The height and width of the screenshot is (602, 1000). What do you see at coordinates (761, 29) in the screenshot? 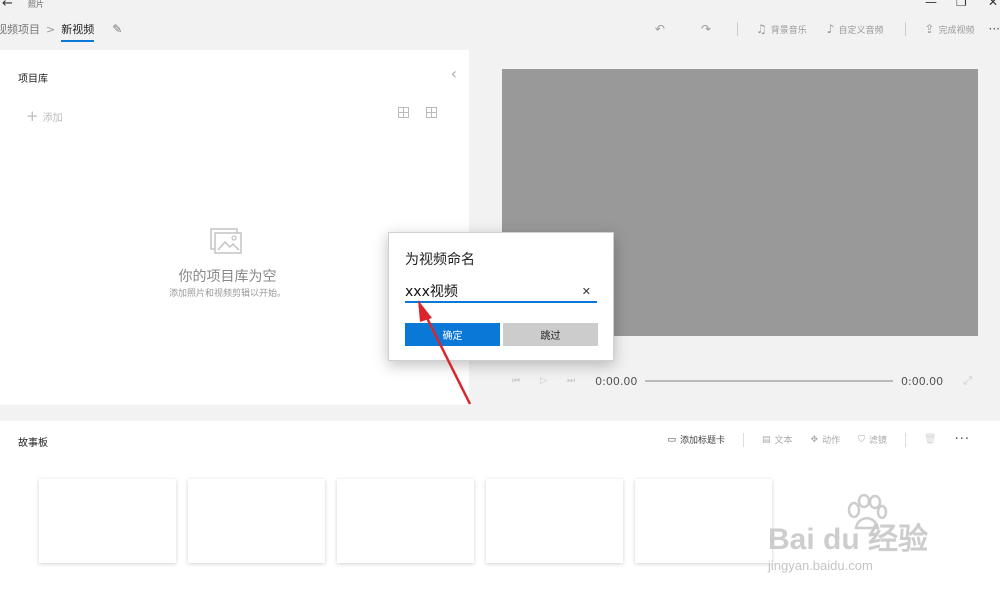
I see `music-icon: ♫` at bounding box center [761, 29].